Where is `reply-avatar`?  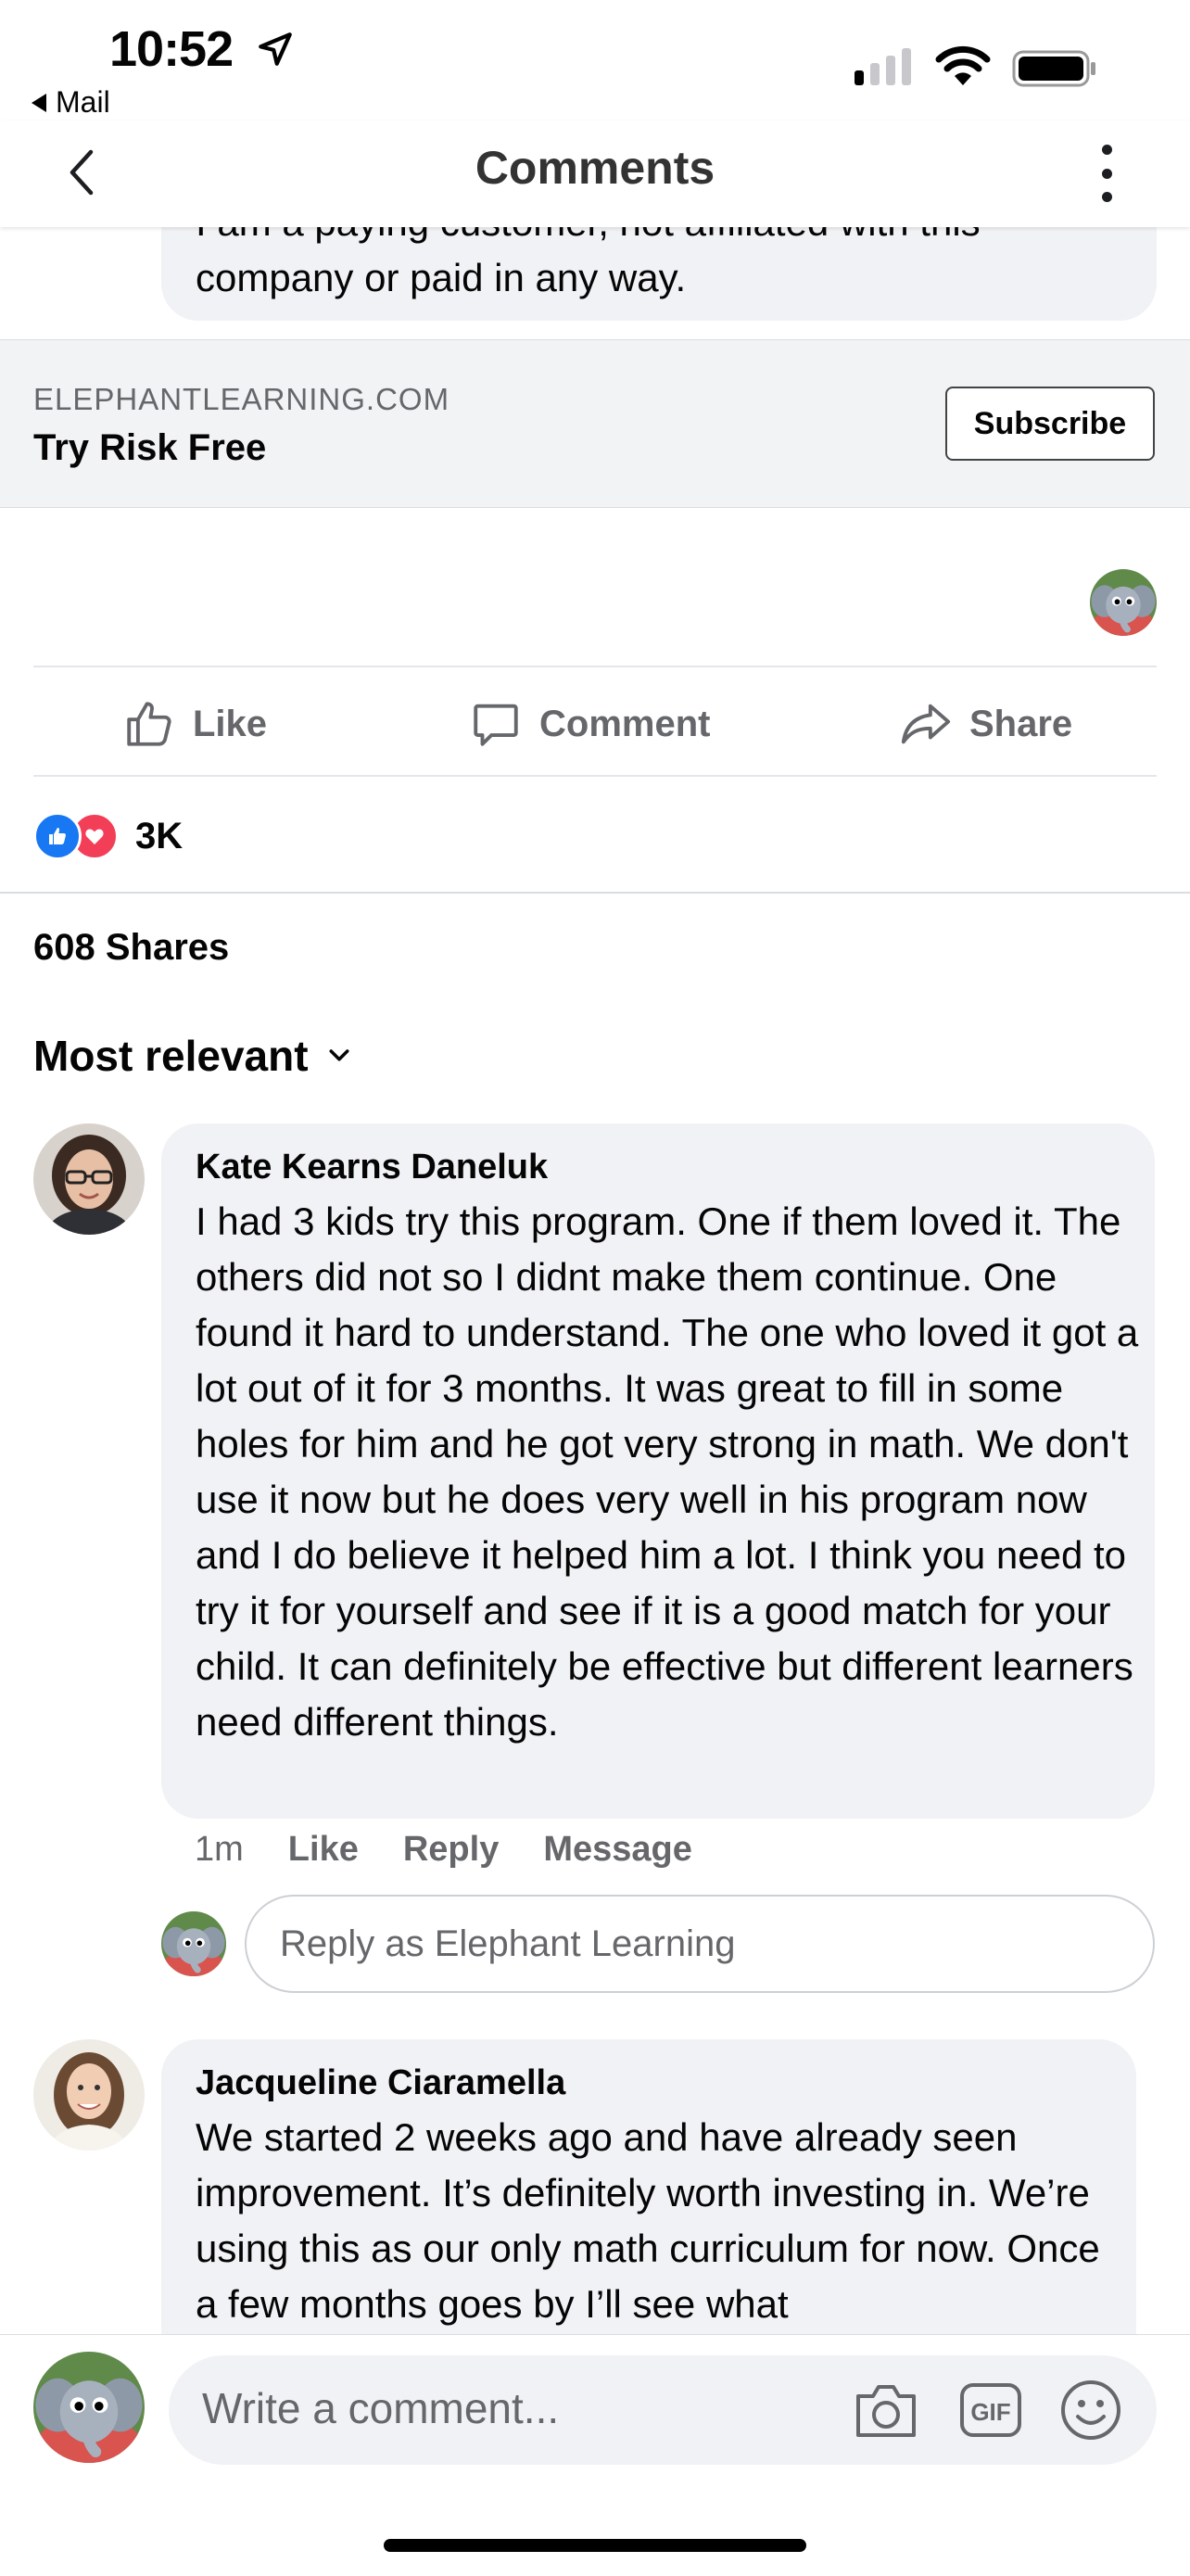
reply-avatar is located at coordinates (193, 1943).